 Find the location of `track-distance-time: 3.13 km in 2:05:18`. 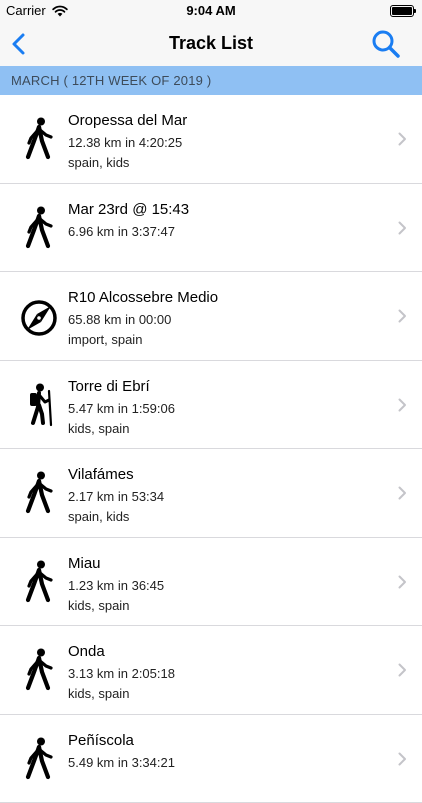

track-distance-time: 3.13 km in 2:05:18 is located at coordinates (230, 674).